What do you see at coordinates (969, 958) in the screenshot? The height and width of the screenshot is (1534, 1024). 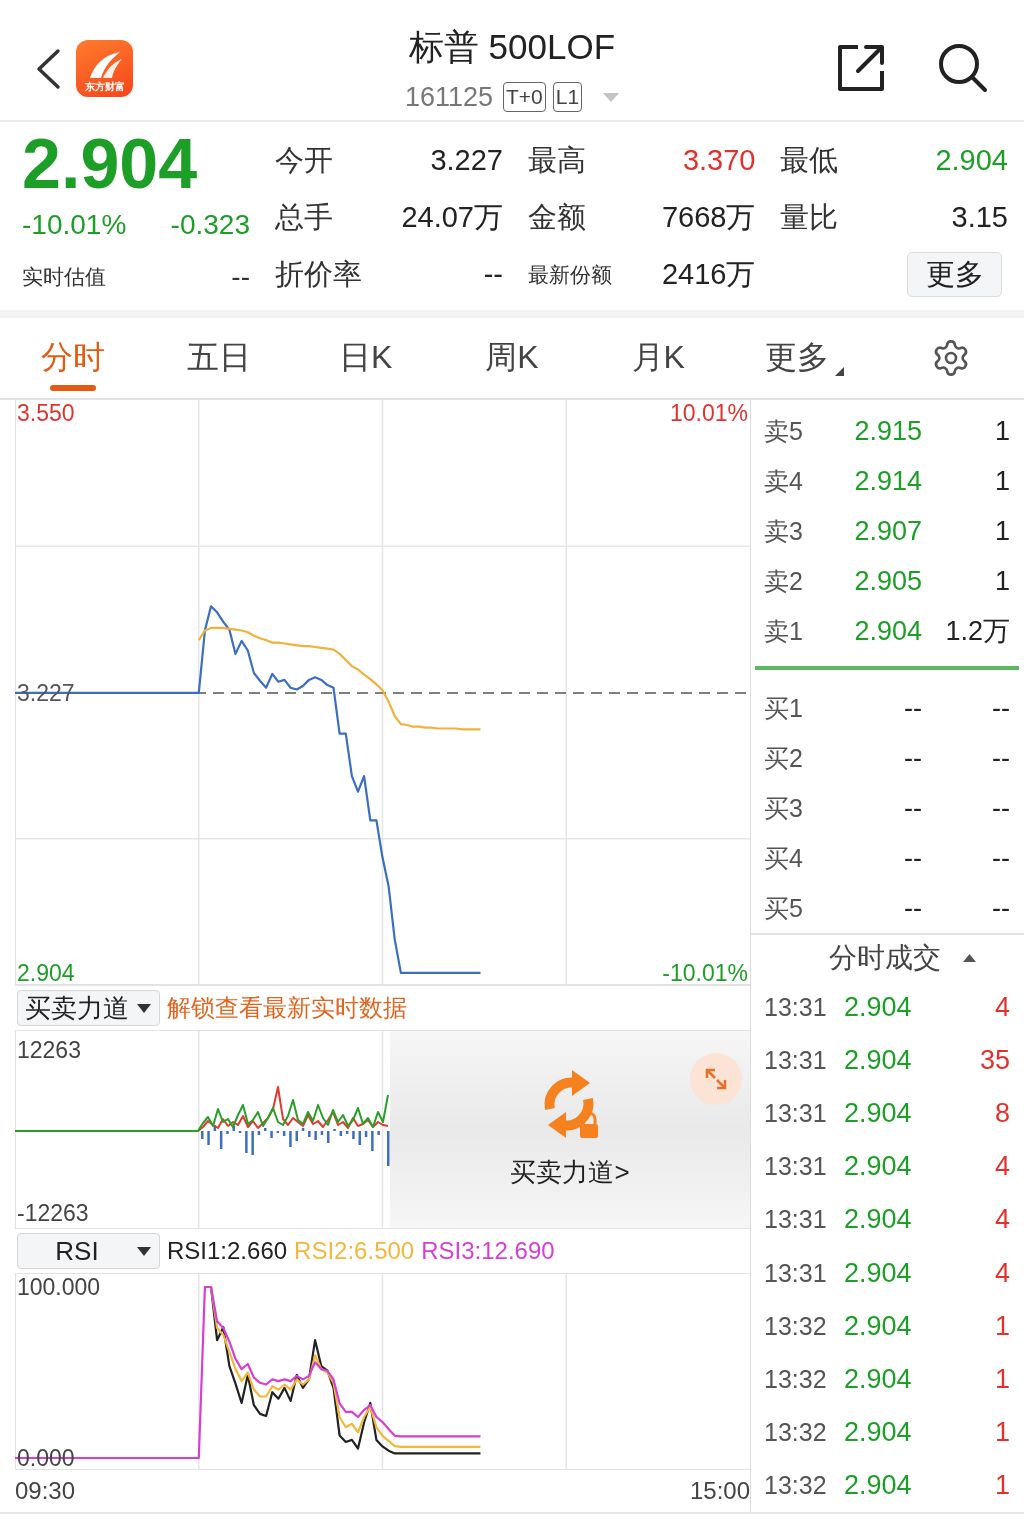 I see `caret-up-icon` at bounding box center [969, 958].